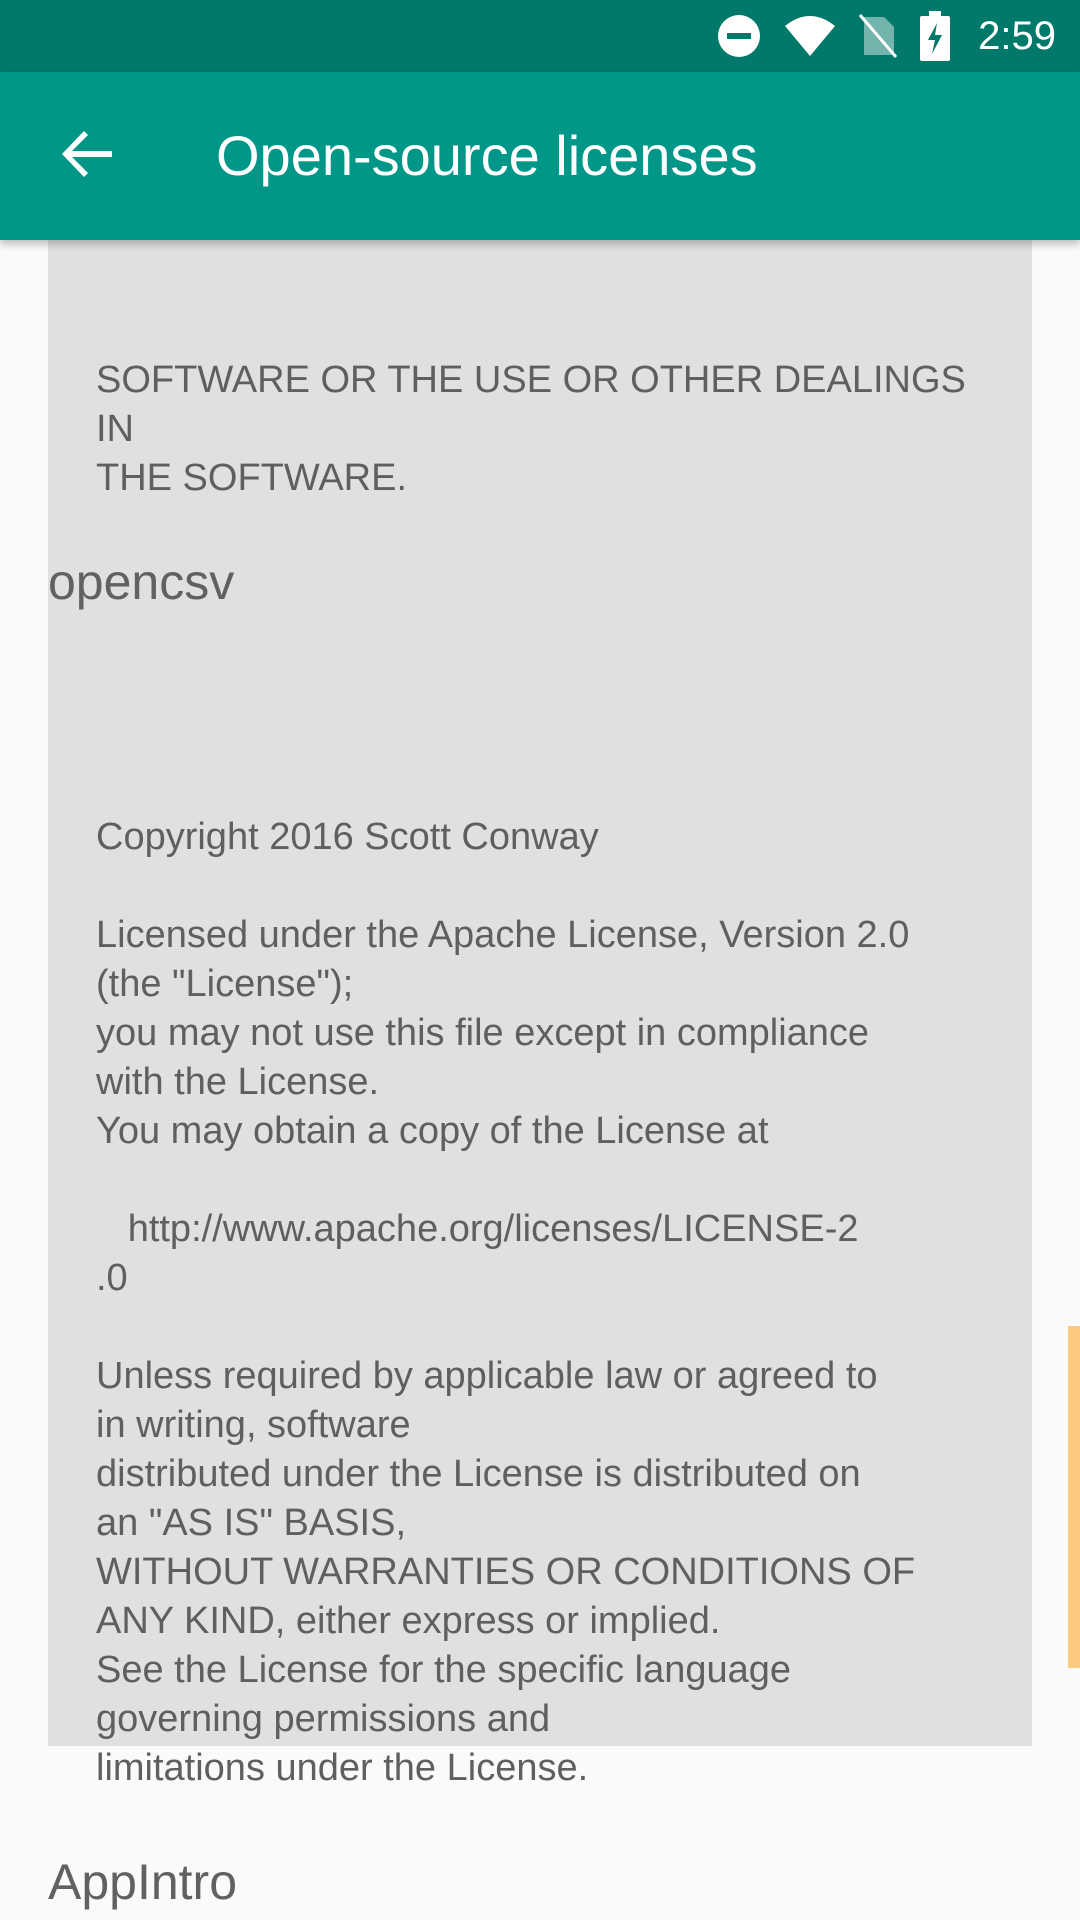 Image resolution: width=1080 pixels, height=1920 pixels. What do you see at coordinates (810, 36) in the screenshot?
I see `wifi-icon` at bounding box center [810, 36].